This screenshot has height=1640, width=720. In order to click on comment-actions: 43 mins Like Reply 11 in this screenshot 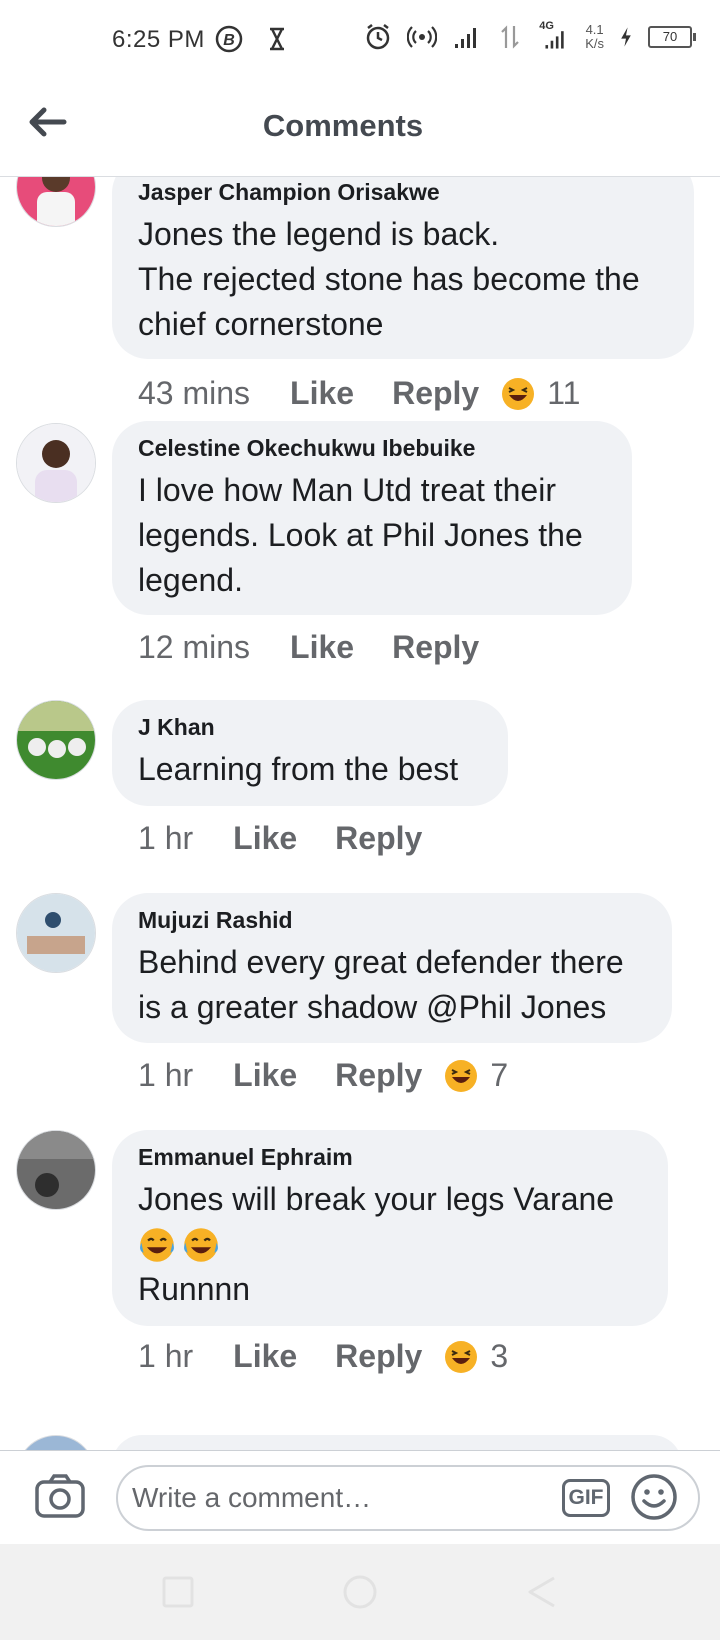, I will do `click(359, 393)`.